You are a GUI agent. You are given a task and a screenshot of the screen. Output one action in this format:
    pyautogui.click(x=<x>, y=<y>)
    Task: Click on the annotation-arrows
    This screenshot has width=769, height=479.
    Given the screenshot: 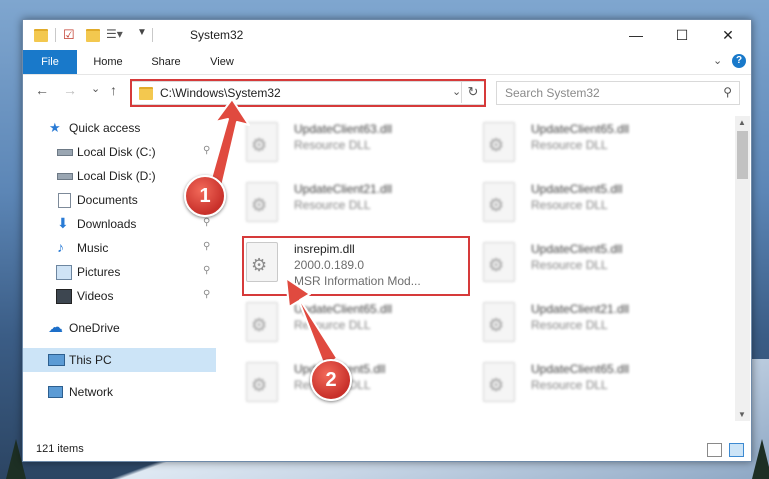 What is the action you would take?
    pyautogui.click(x=273, y=233)
    